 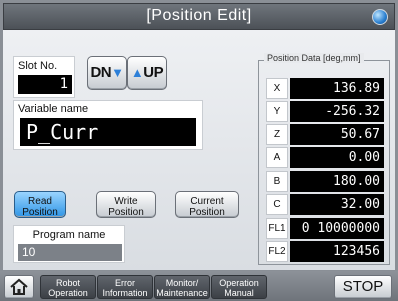 I want to click on variable-field: P_Curr, so click(x=108, y=132).